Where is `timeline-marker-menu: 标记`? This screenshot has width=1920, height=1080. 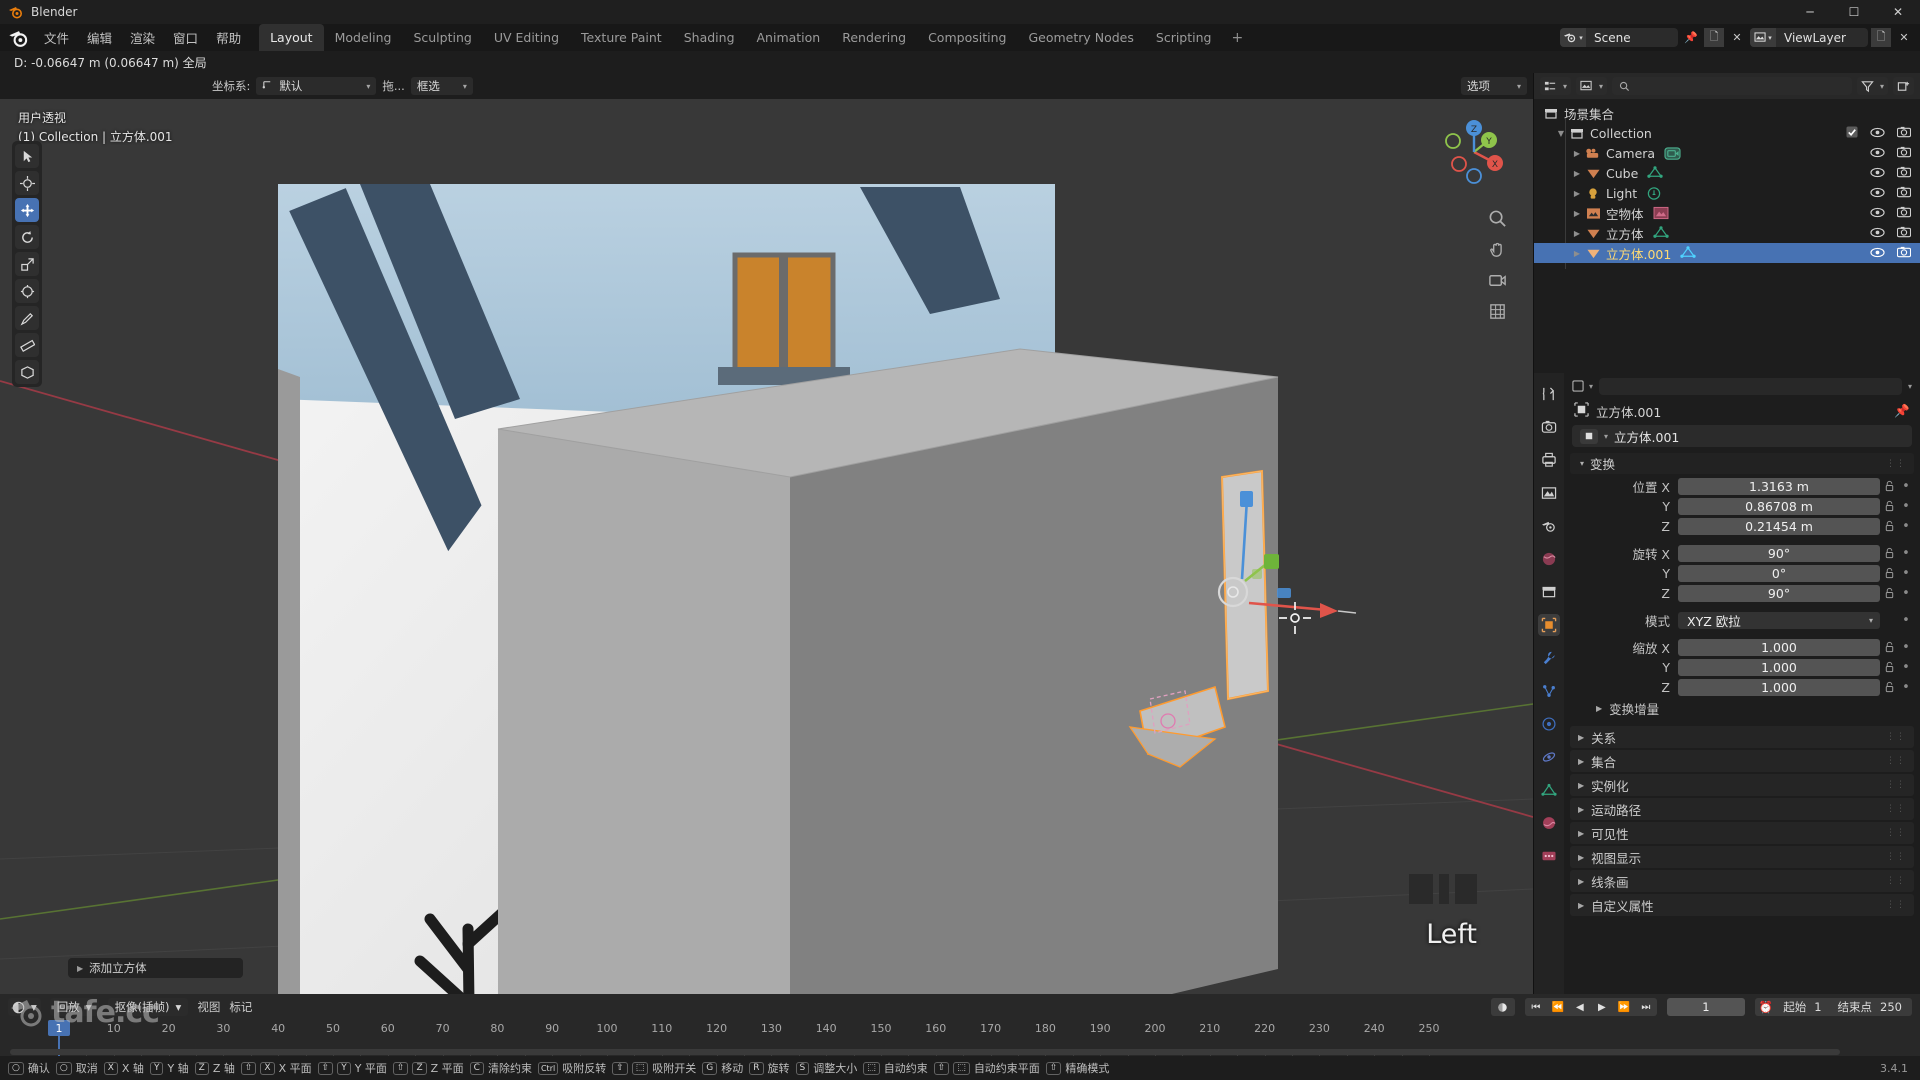
timeline-marker-menu: 标记 is located at coordinates (240, 1007).